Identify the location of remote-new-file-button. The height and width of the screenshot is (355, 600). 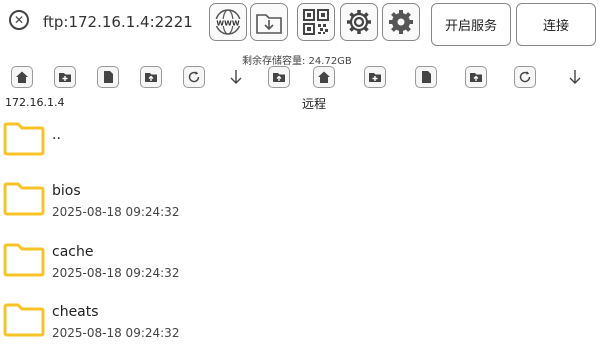
(426, 77).